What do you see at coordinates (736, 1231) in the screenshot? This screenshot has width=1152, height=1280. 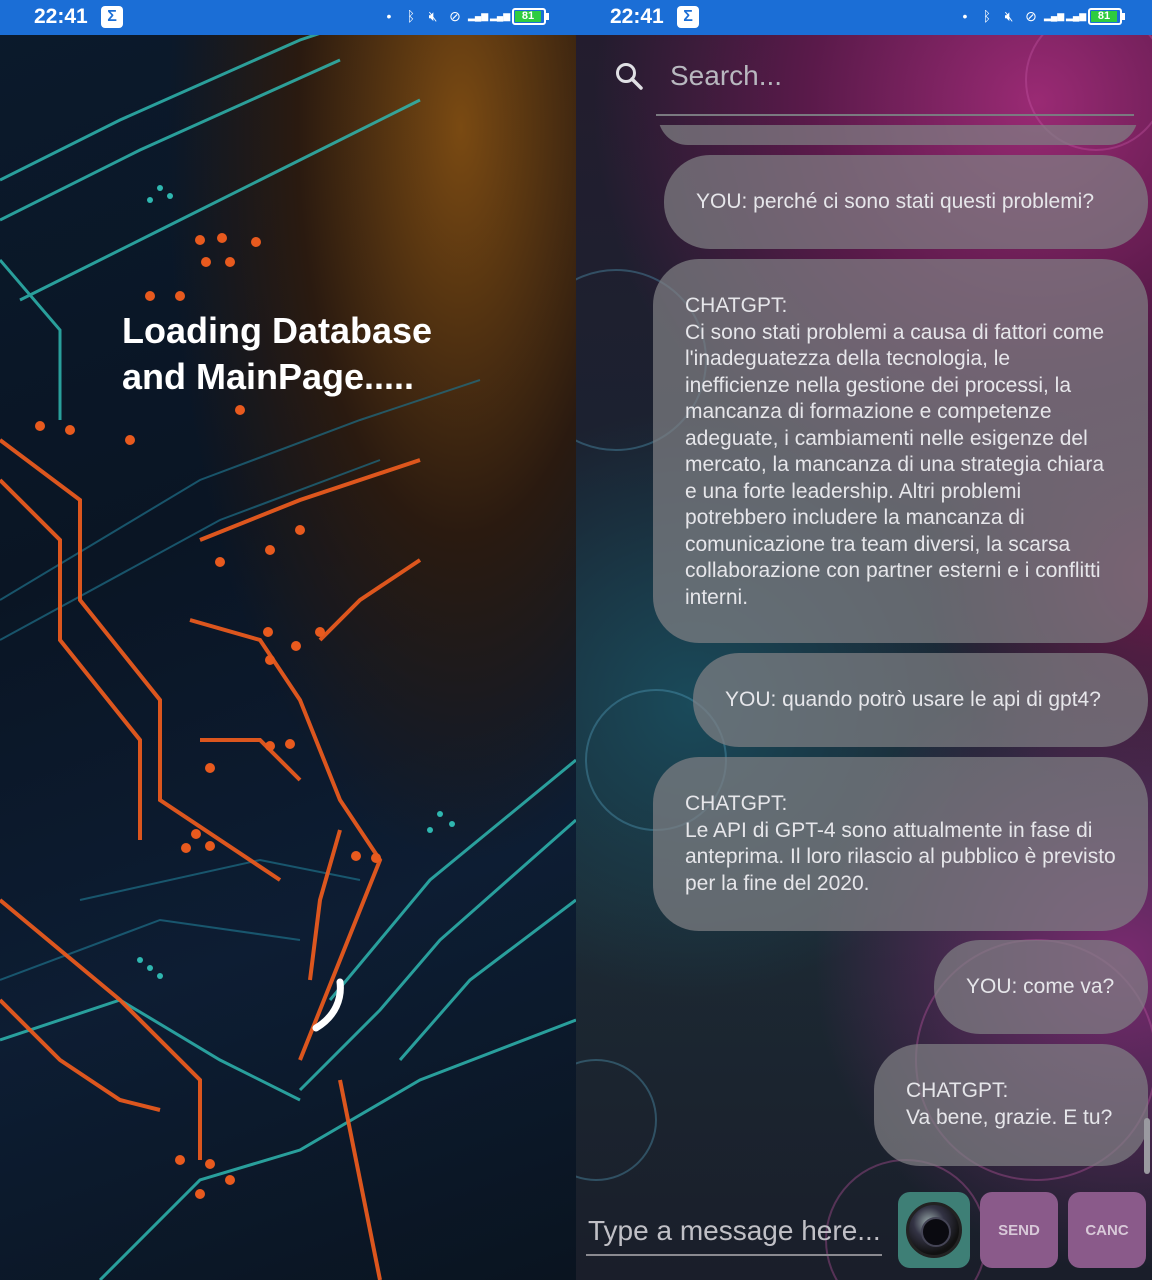 I see `message-input` at bounding box center [736, 1231].